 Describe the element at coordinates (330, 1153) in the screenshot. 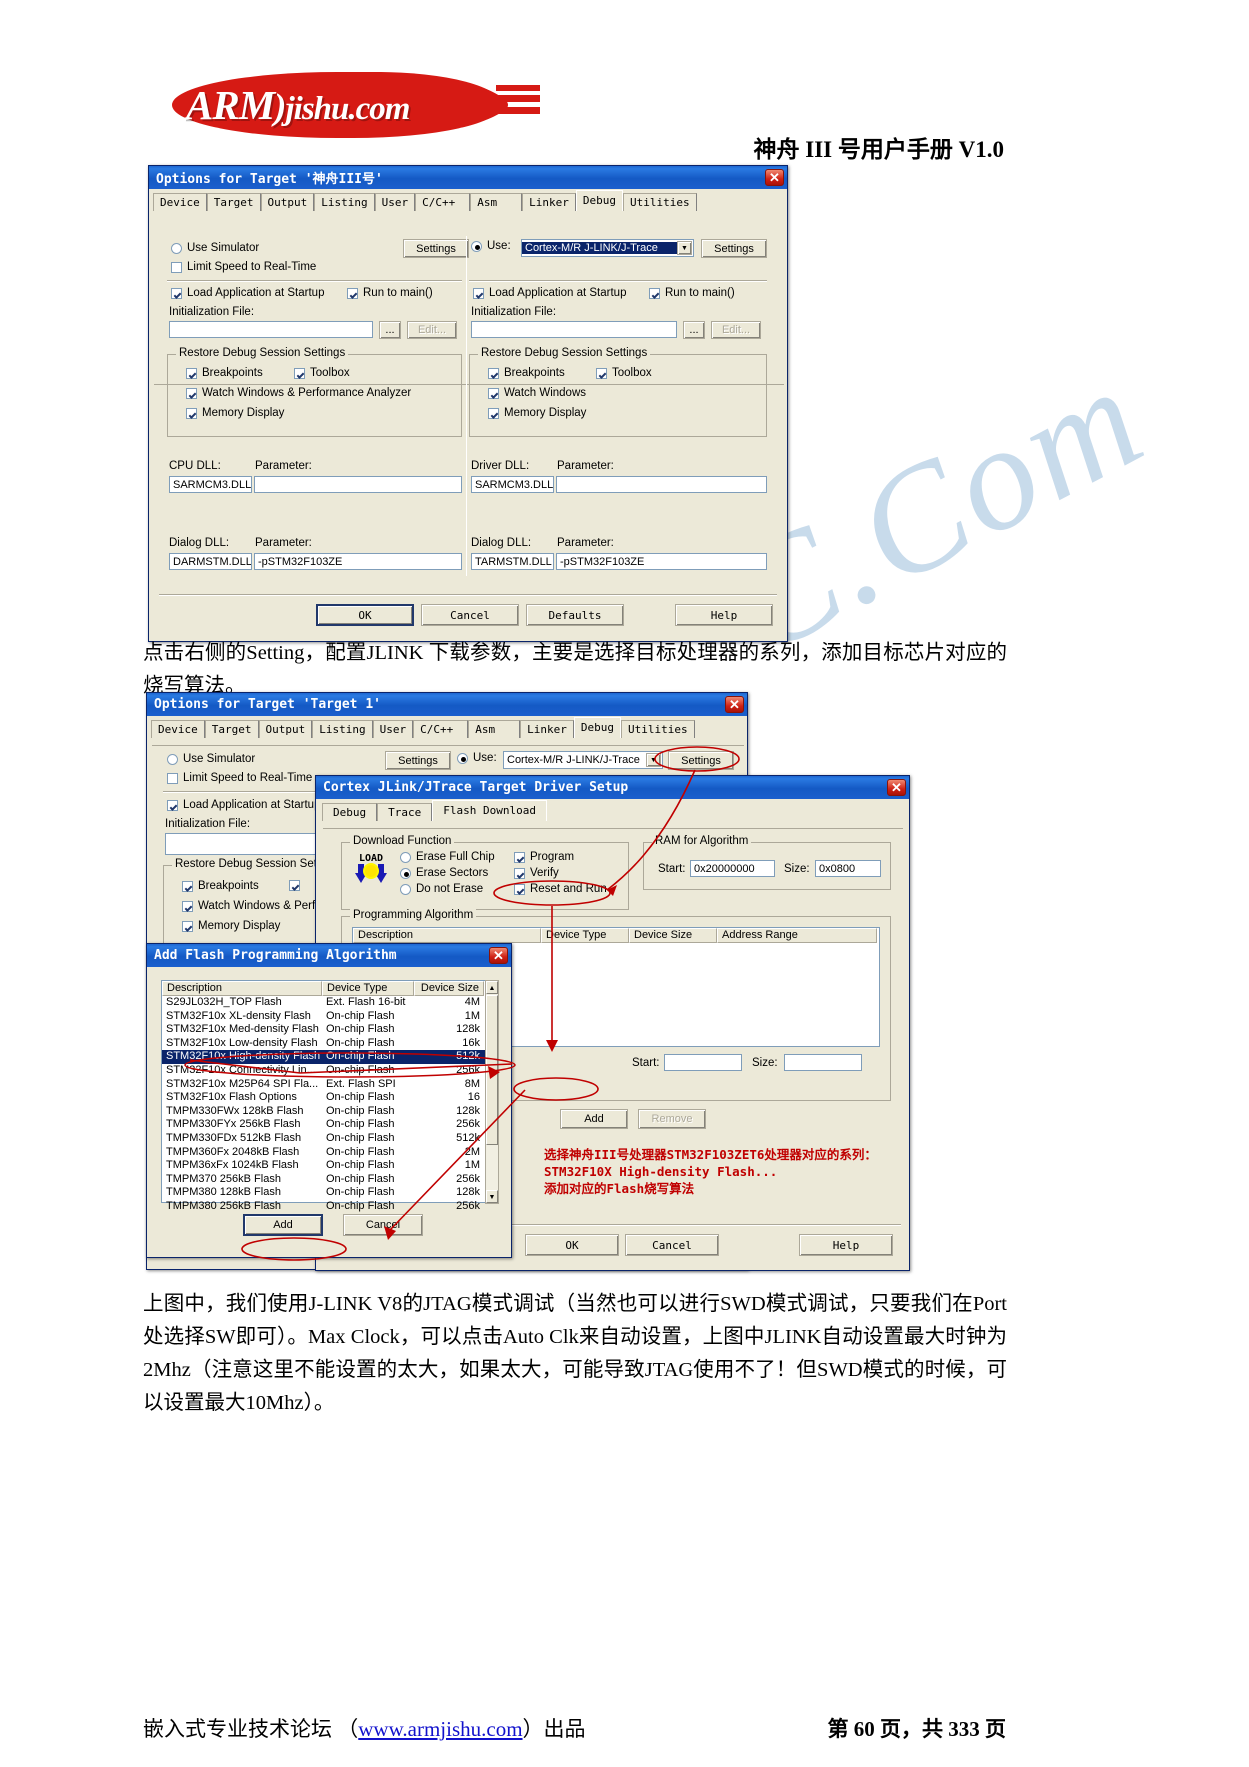

I see `table-row: TMPM360Fx 2048kB Flash On-chip Flash 2M` at that location.